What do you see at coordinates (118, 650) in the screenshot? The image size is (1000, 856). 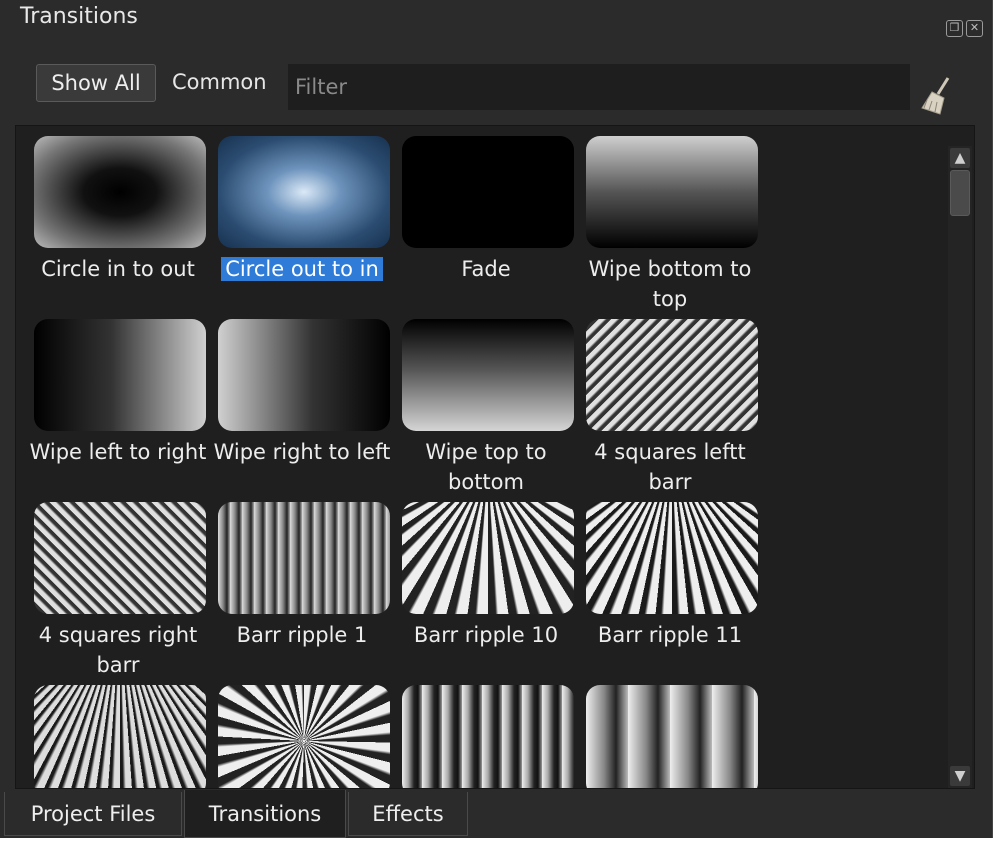 I see `transition-label: 4 squares right barr` at bounding box center [118, 650].